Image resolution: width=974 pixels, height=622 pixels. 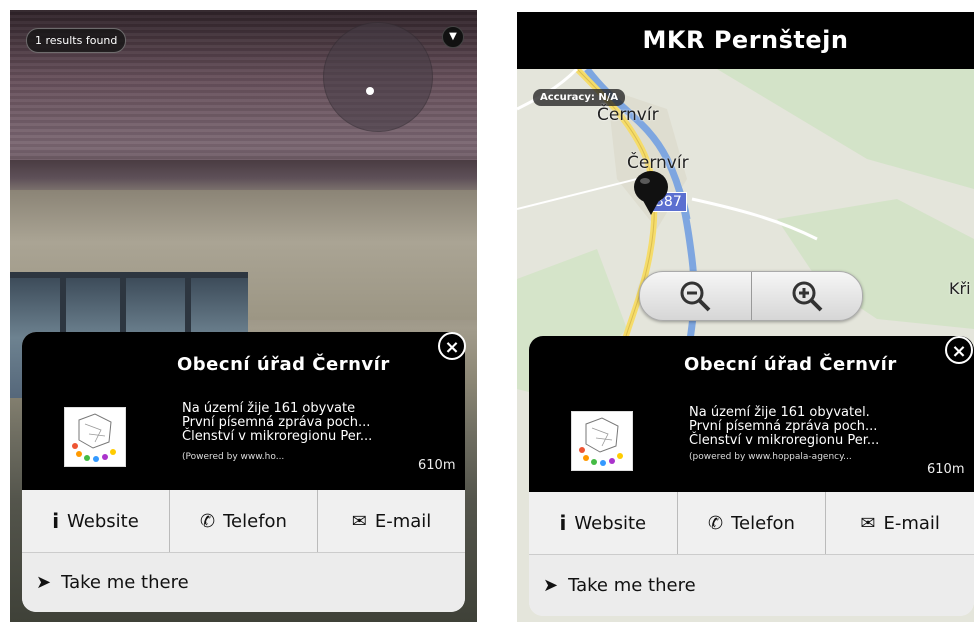 I want to click on zoom-controls, so click(x=751, y=296).